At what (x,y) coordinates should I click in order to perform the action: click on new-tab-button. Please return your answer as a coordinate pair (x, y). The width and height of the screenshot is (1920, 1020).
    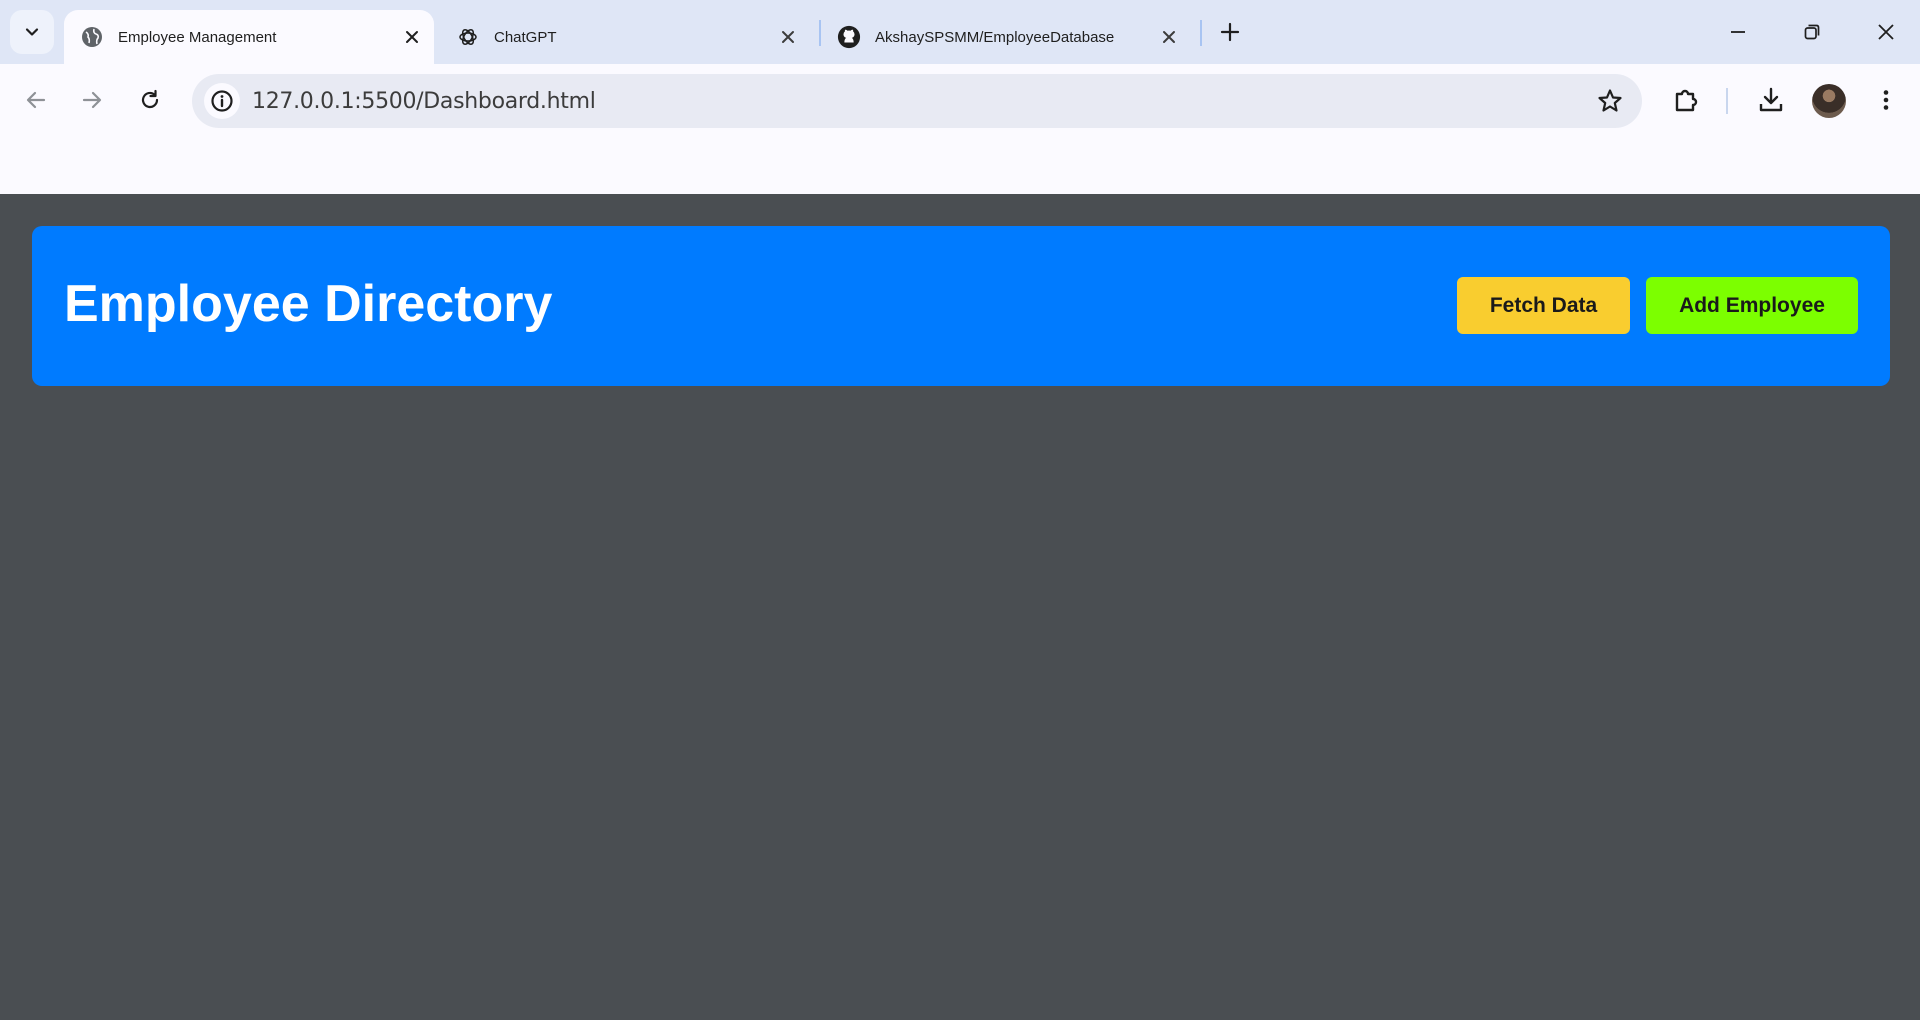
    Looking at the image, I should click on (1230, 32).